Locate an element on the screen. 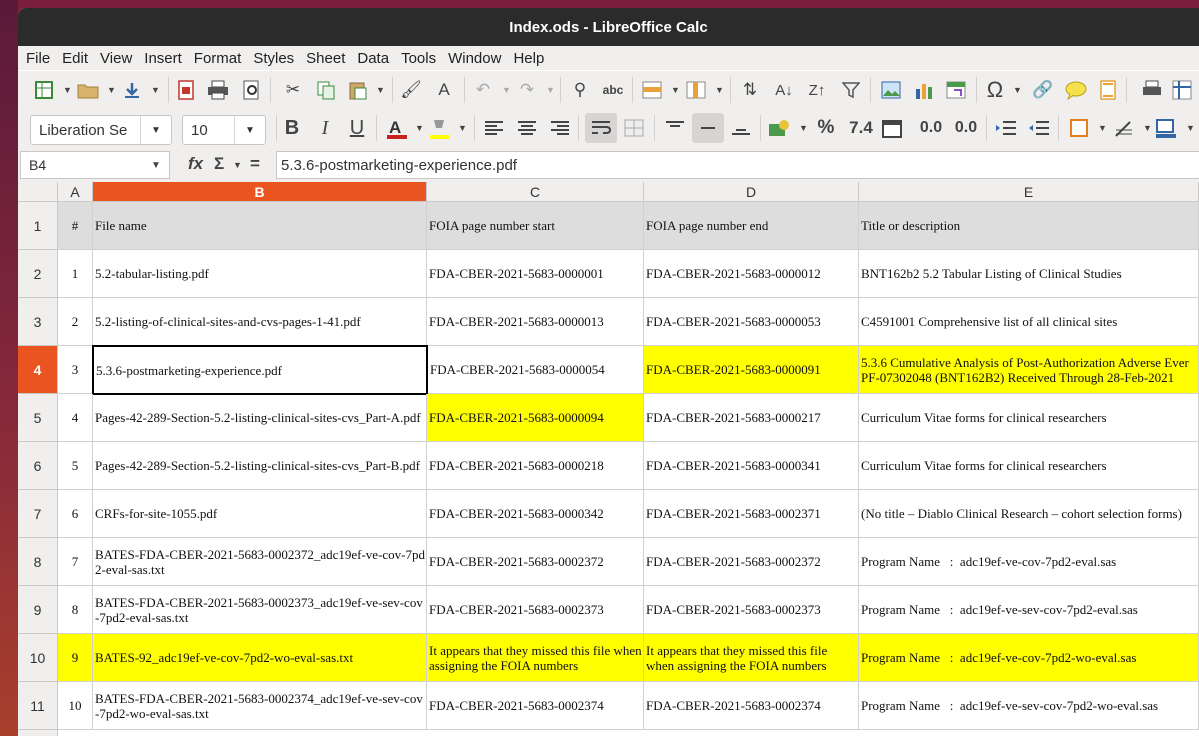 This screenshot has width=1199, height=736. border-color-icon is located at coordinates (1166, 128).